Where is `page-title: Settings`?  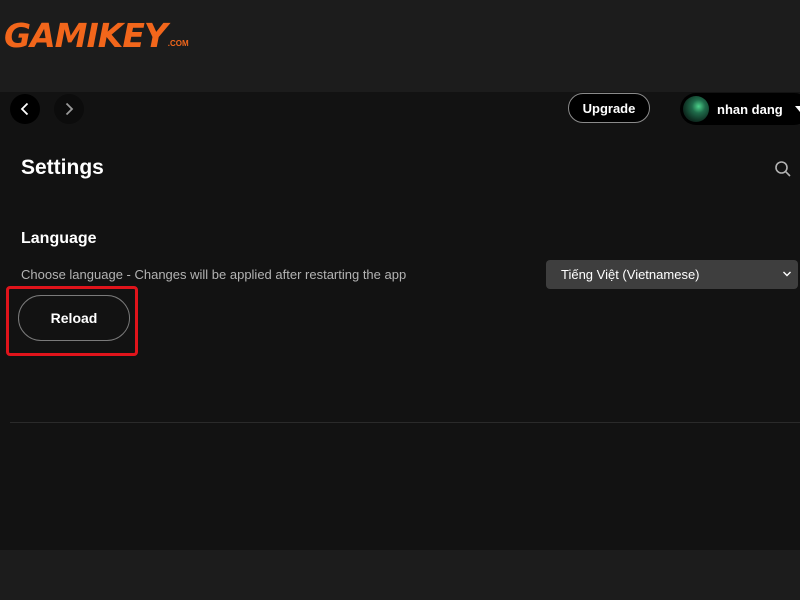 page-title: Settings is located at coordinates (62, 167).